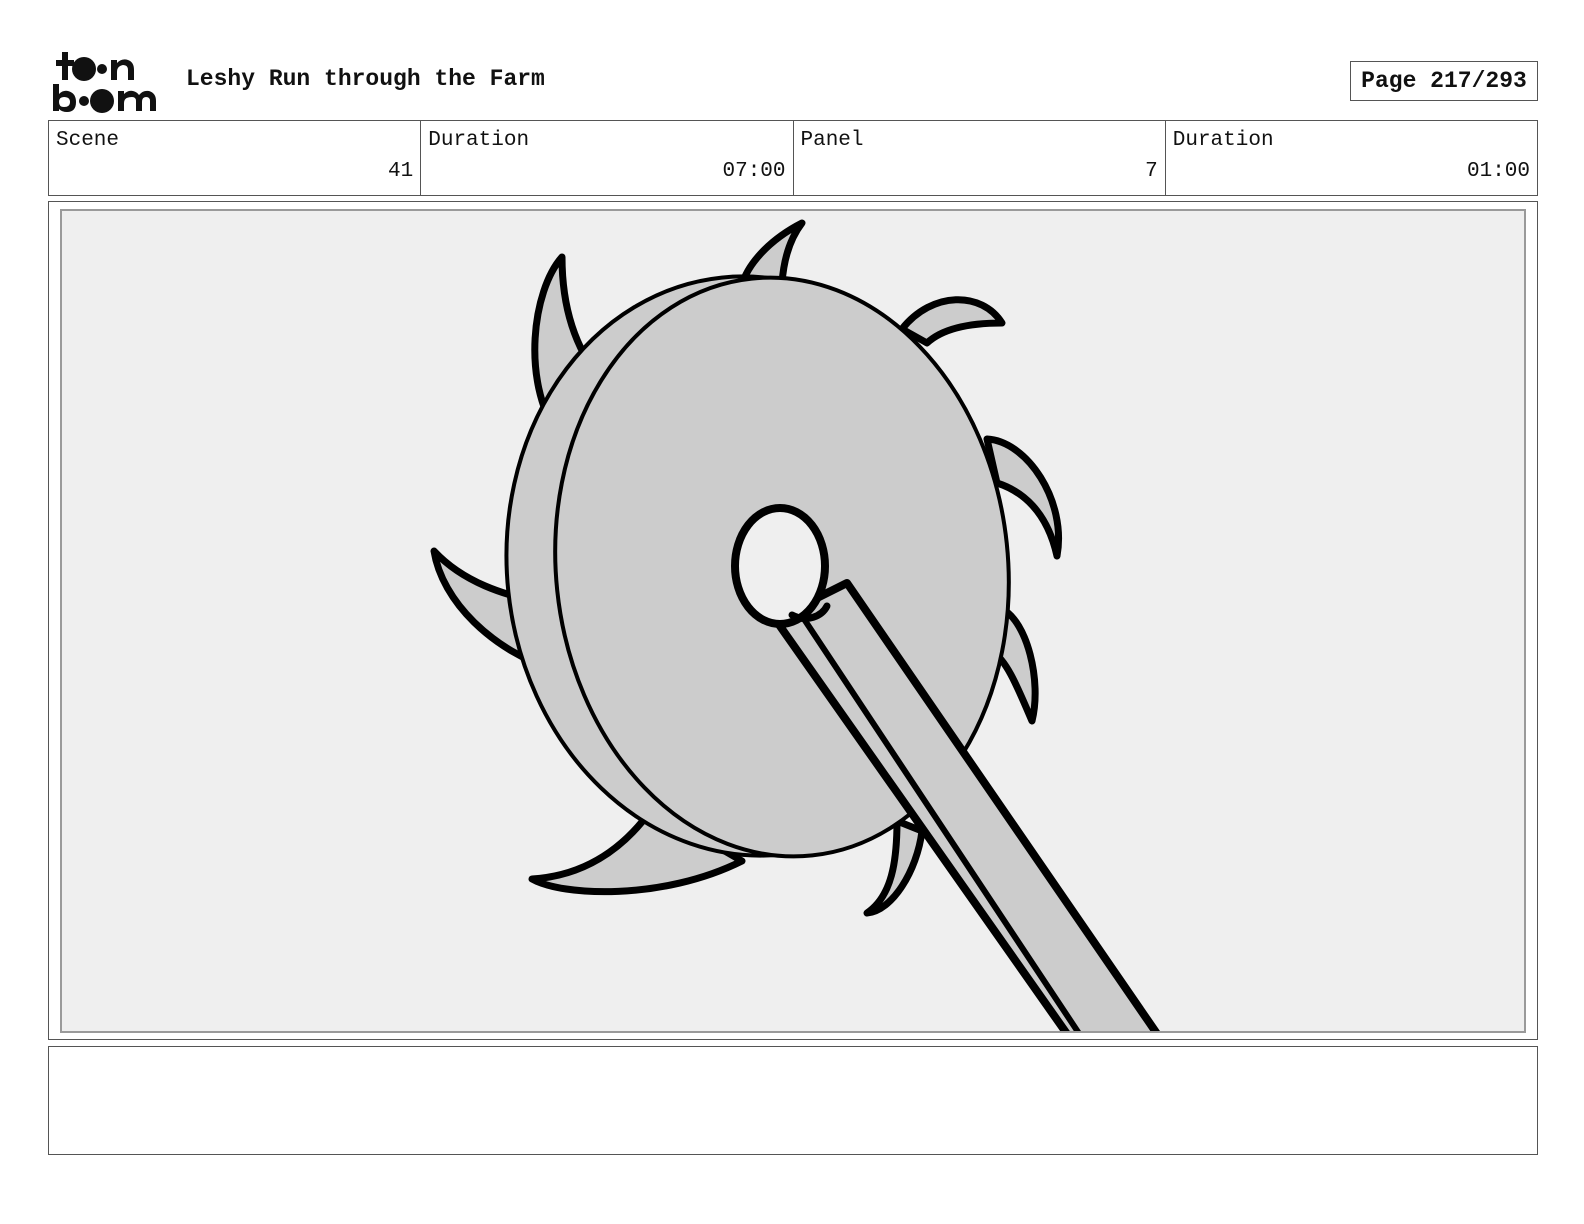  Describe the element at coordinates (401, 171) in the screenshot. I see `scene-value: 41` at that location.